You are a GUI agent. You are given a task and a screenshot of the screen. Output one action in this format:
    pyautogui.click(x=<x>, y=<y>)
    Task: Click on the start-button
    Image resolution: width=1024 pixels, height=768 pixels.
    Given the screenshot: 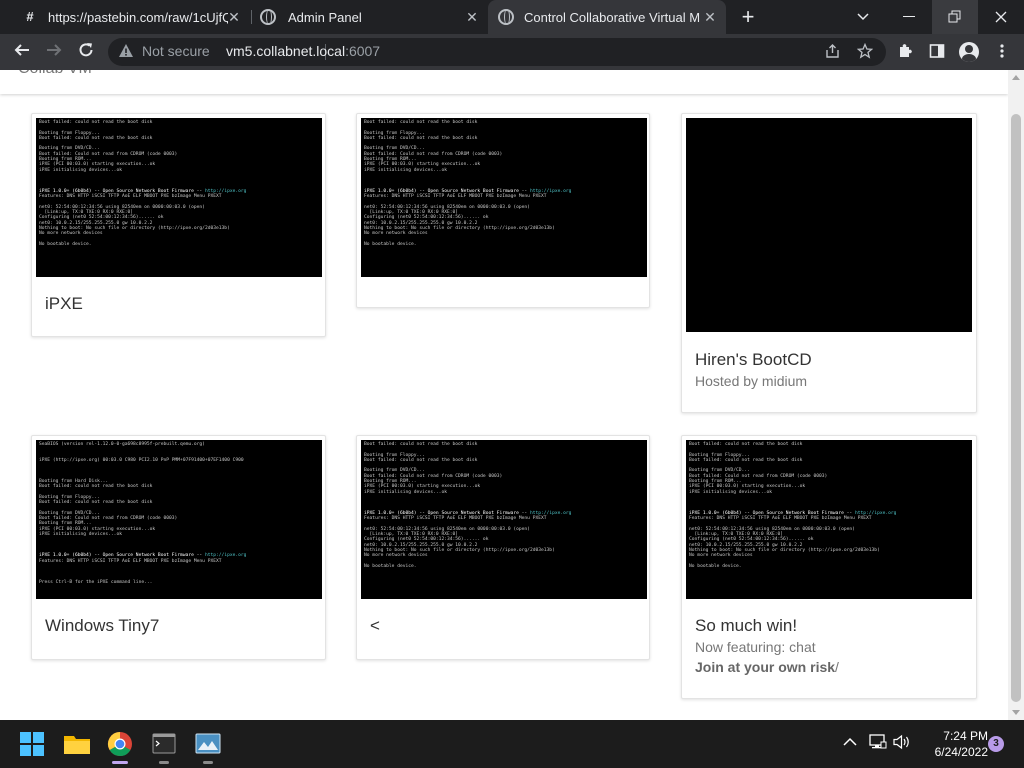 What is the action you would take?
    pyautogui.click(x=32, y=744)
    